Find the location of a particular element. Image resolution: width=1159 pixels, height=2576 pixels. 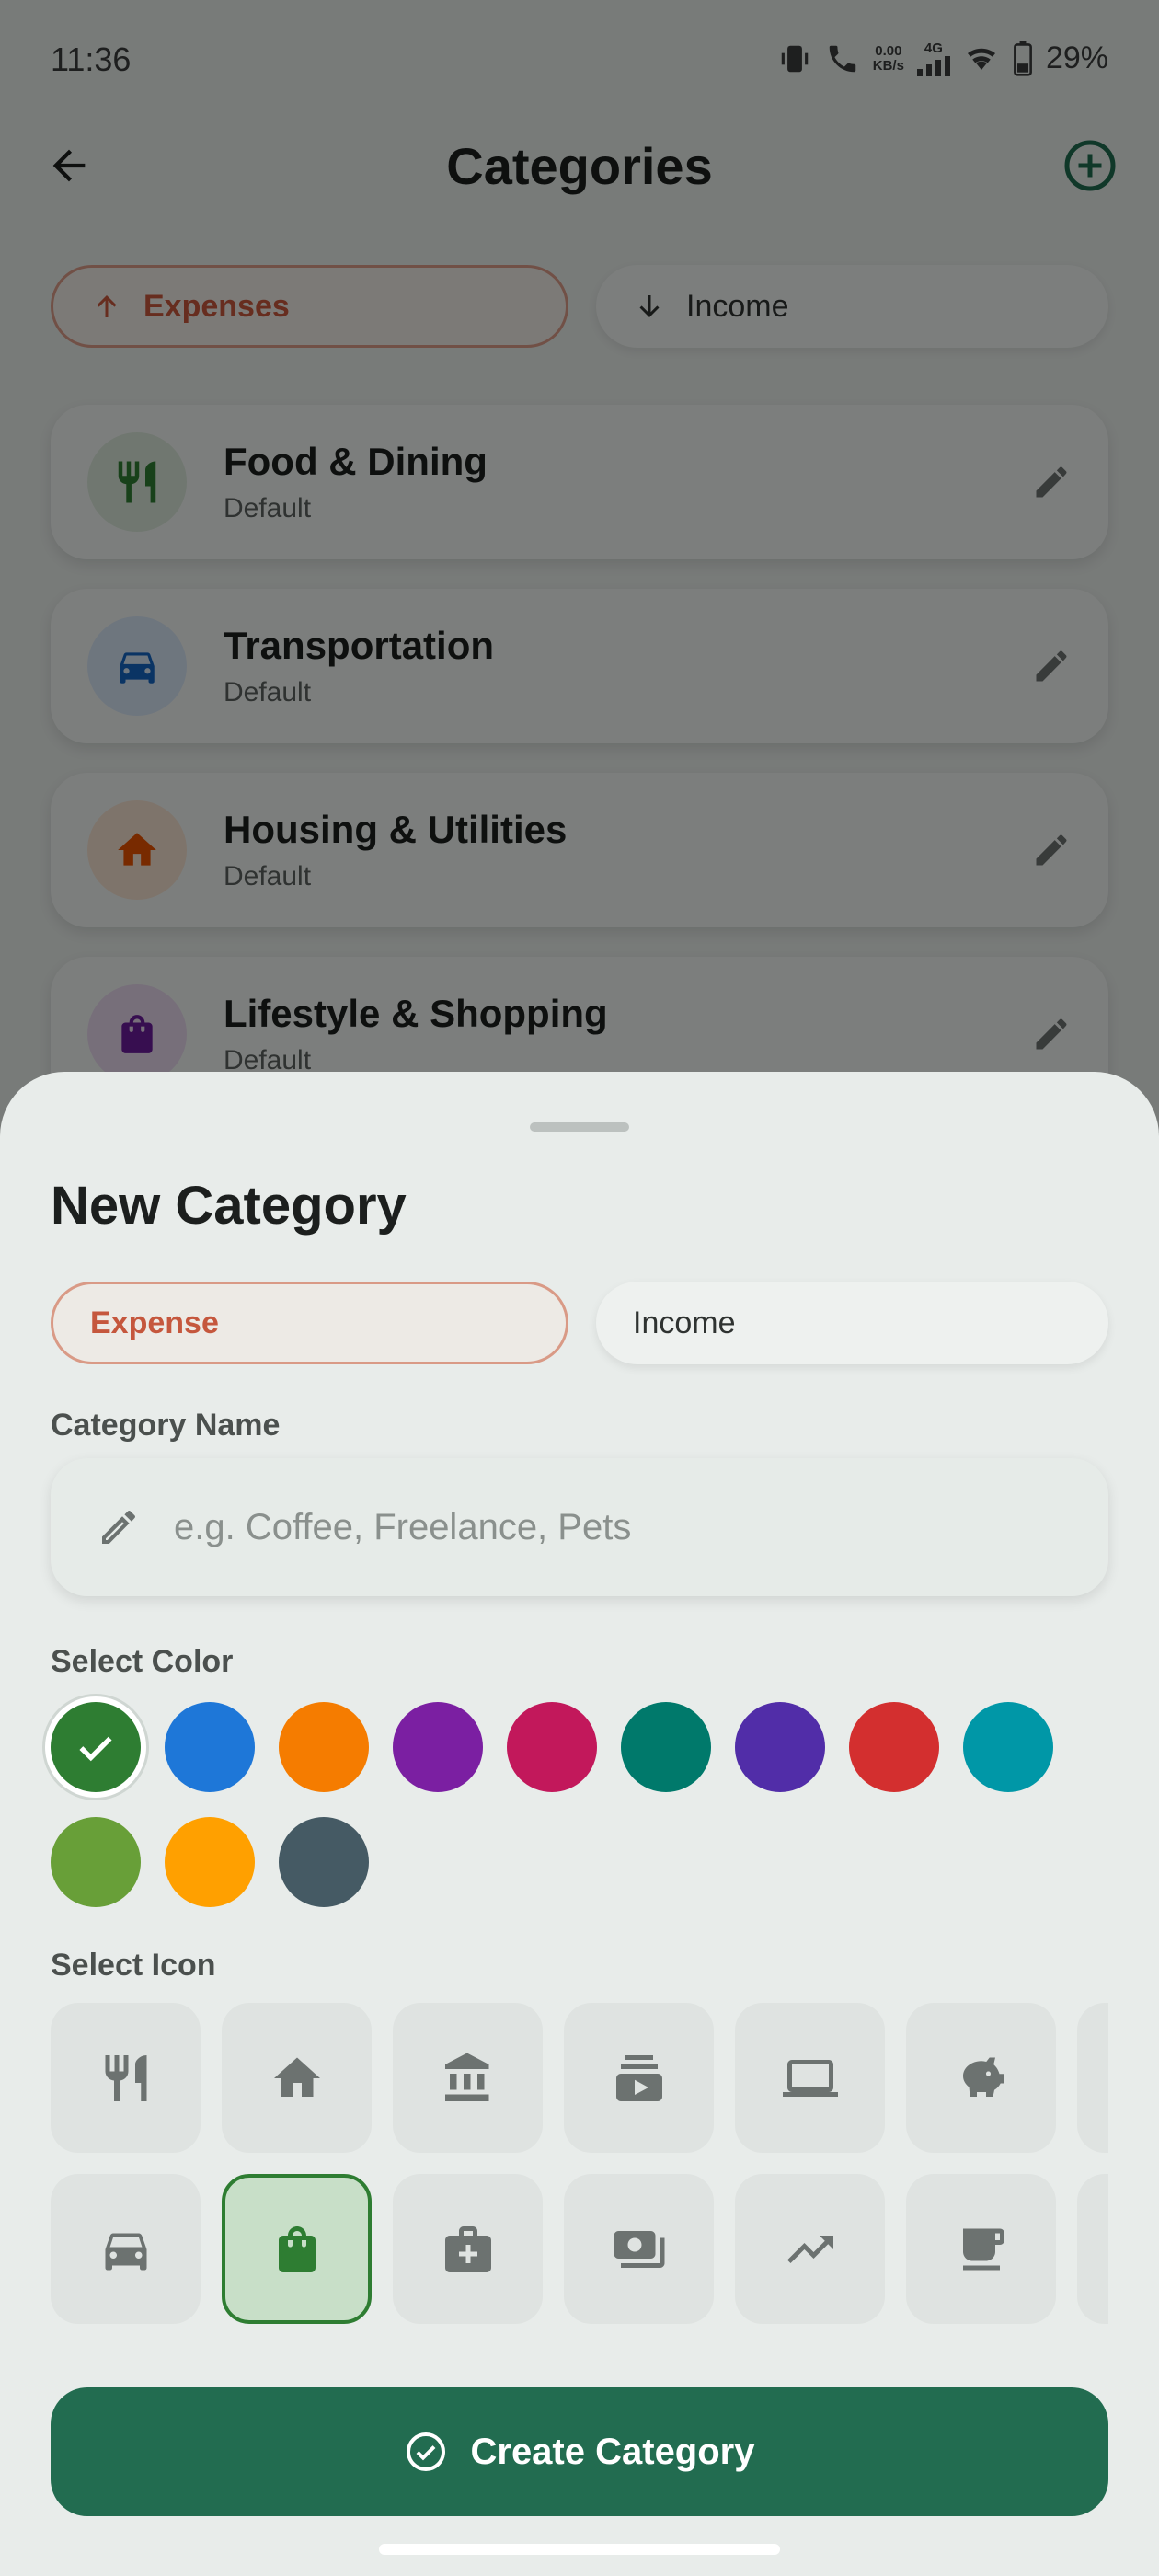

payments-icon is located at coordinates (639, 2249).